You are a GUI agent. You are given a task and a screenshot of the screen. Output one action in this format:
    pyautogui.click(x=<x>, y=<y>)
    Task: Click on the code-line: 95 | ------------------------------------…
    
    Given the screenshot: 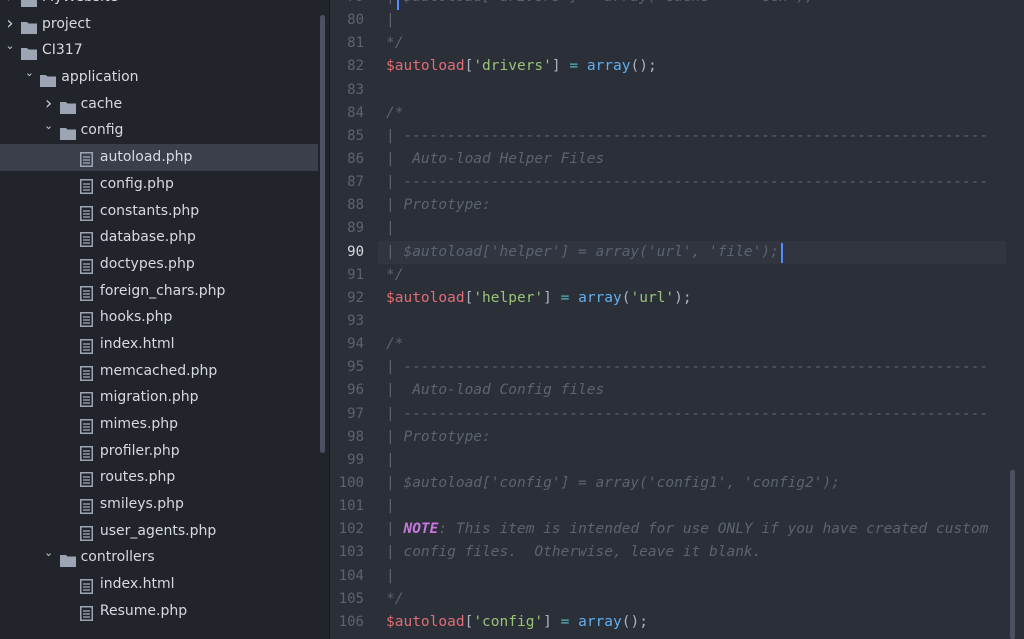 What is the action you would take?
    pyautogui.click(x=677, y=367)
    